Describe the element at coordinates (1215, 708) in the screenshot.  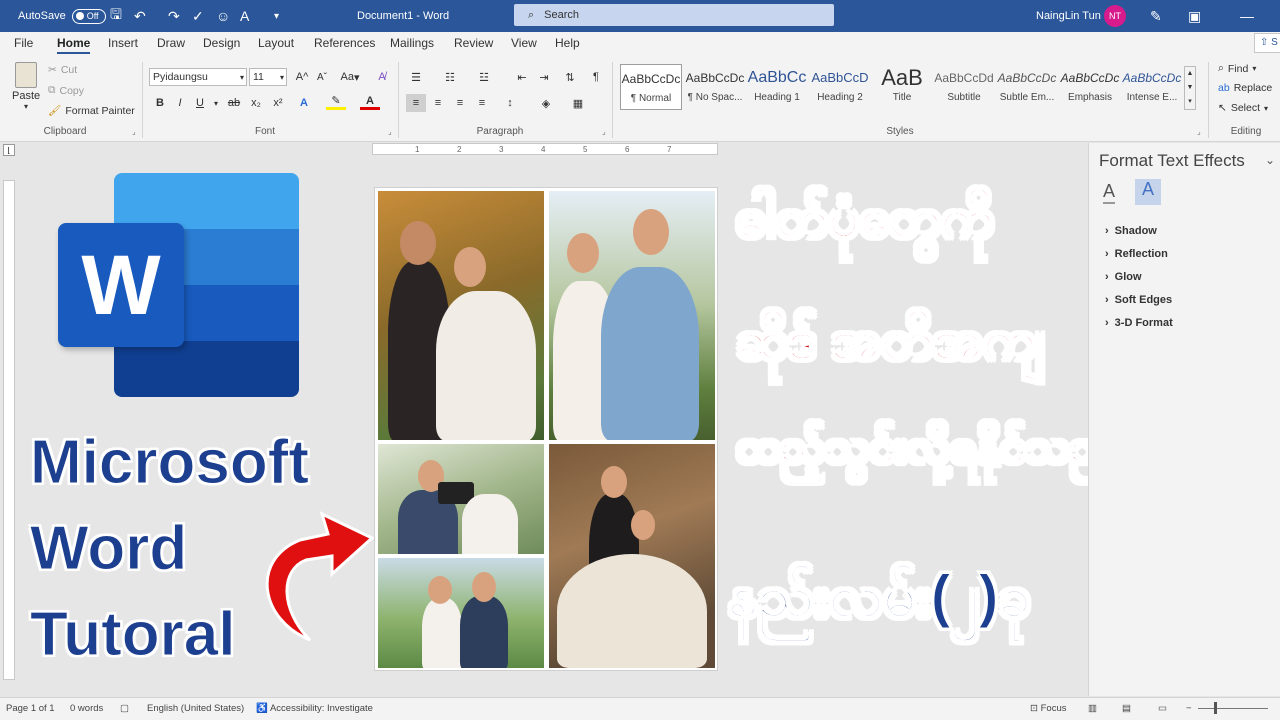
I see `zoom-slider-thumb` at that location.